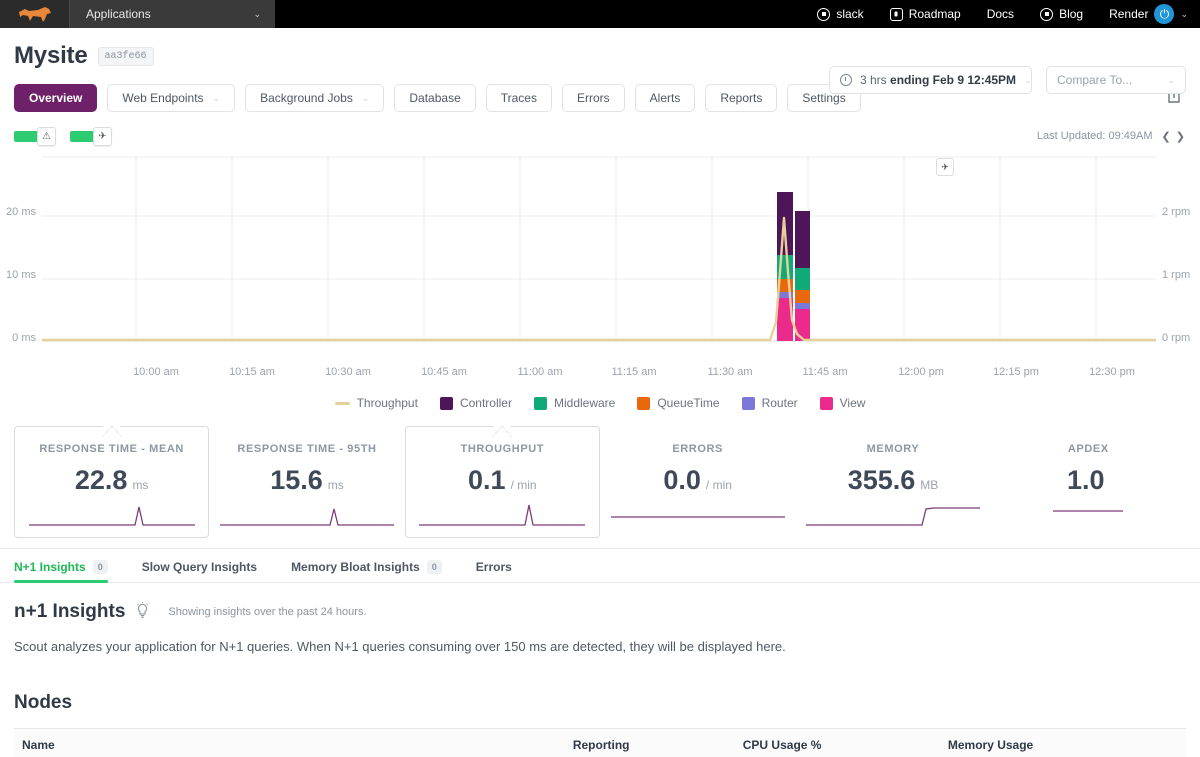 This screenshot has width=1200, height=757. Describe the element at coordinates (63, 136) in the screenshot. I see `chart-toggles: ⚠ ✈` at that location.